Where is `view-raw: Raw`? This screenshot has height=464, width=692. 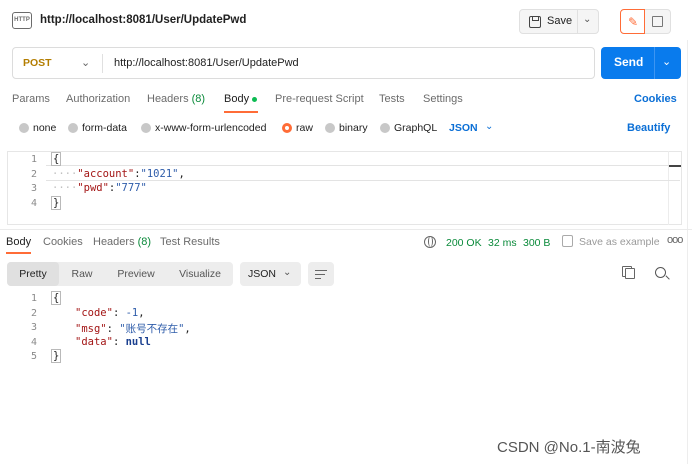
view-raw: Raw is located at coordinates (82, 274).